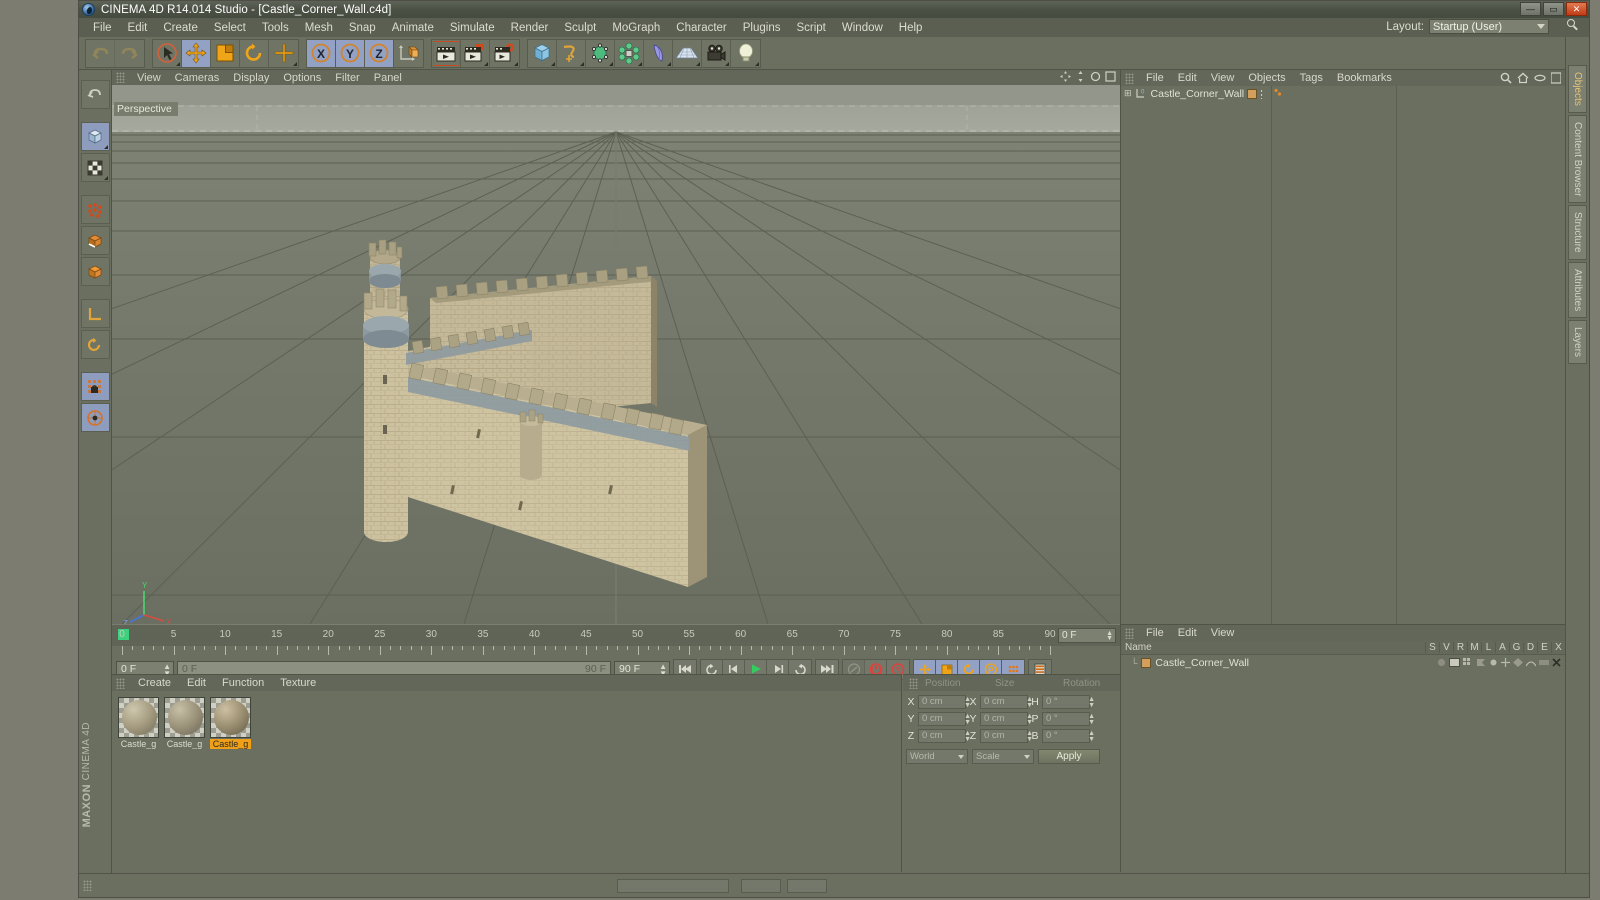 This screenshot has width=1600, height=900. I want to click on structure-column-header: G, so click(1516, 647).